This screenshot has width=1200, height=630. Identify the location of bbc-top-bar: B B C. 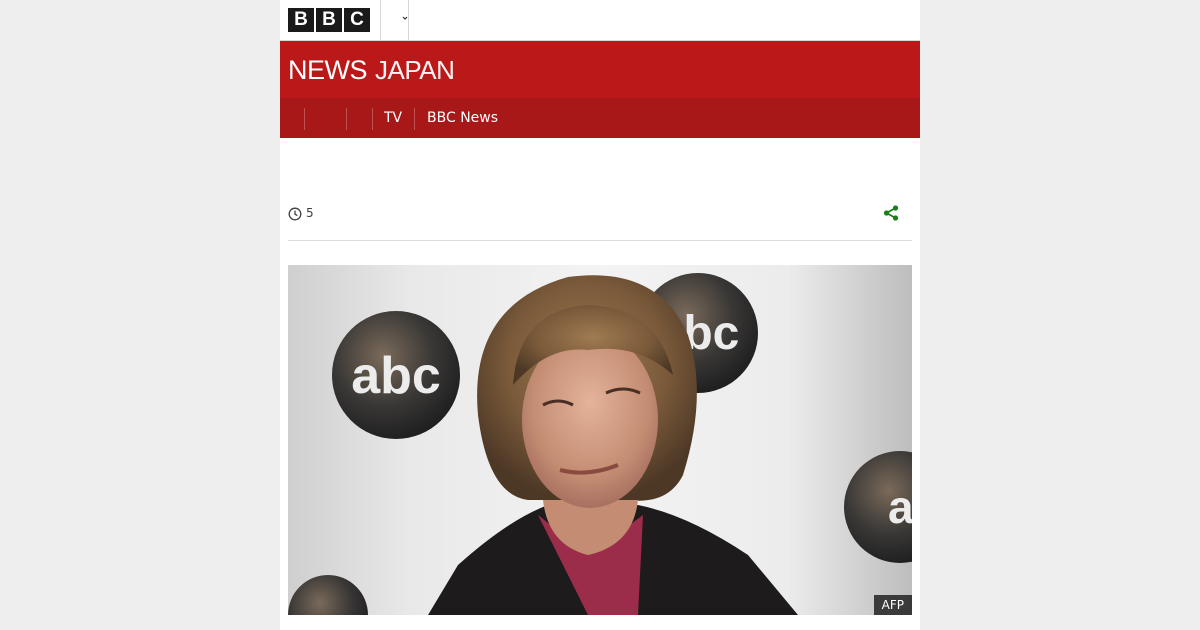
(600, 20).